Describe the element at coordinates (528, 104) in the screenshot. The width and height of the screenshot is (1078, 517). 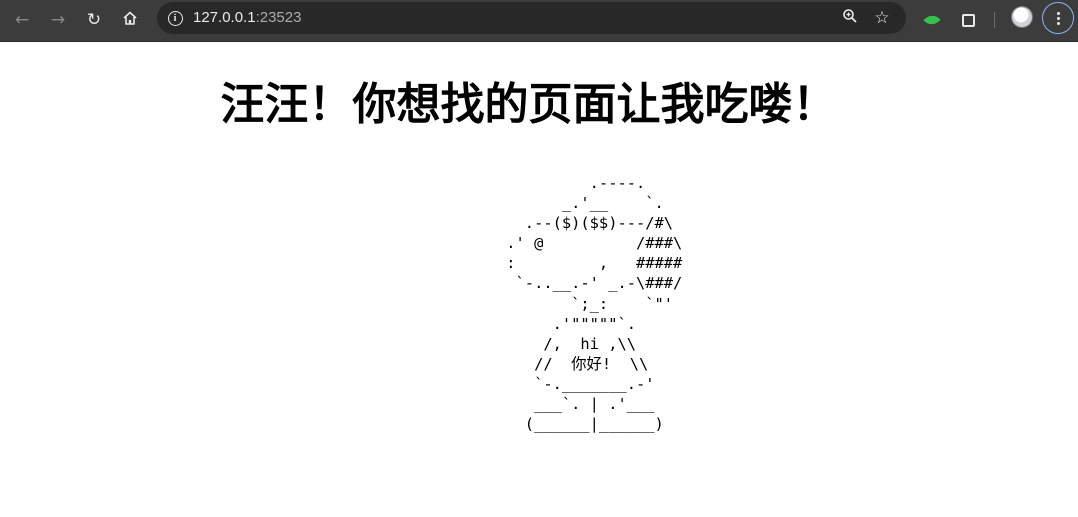
I see `page-title: 汪汪！你想找的页面让我吃喽！` at that location.